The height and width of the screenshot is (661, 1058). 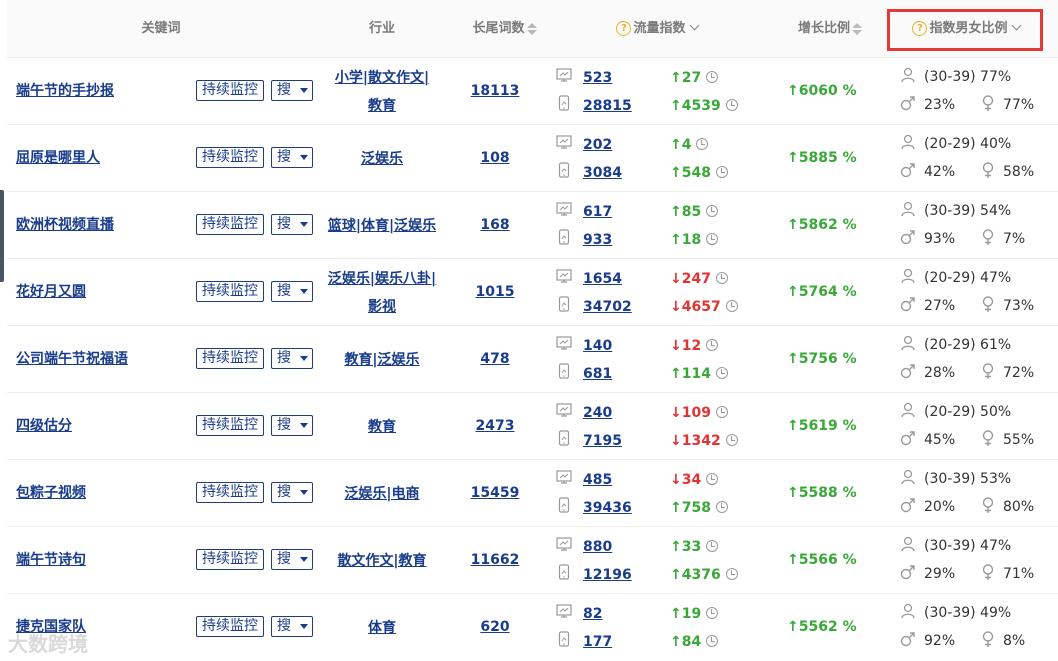 What do you see at coordinates (940, 172) in the screenshot?
I see `male-ratio: 42%` at bounding box center [940, 172].